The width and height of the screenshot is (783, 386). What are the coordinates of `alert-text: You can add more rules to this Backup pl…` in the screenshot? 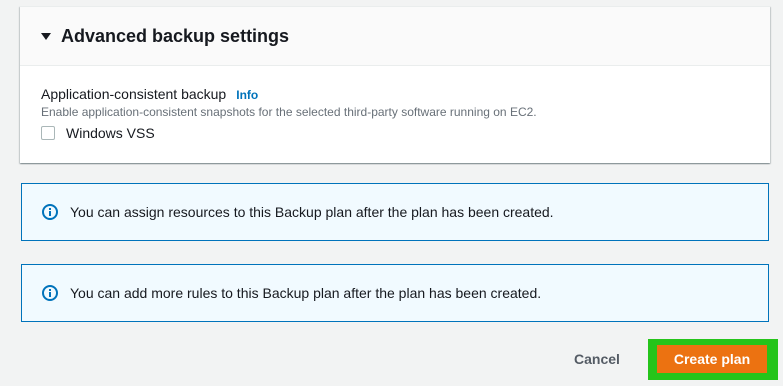 It's located at (306, 293).